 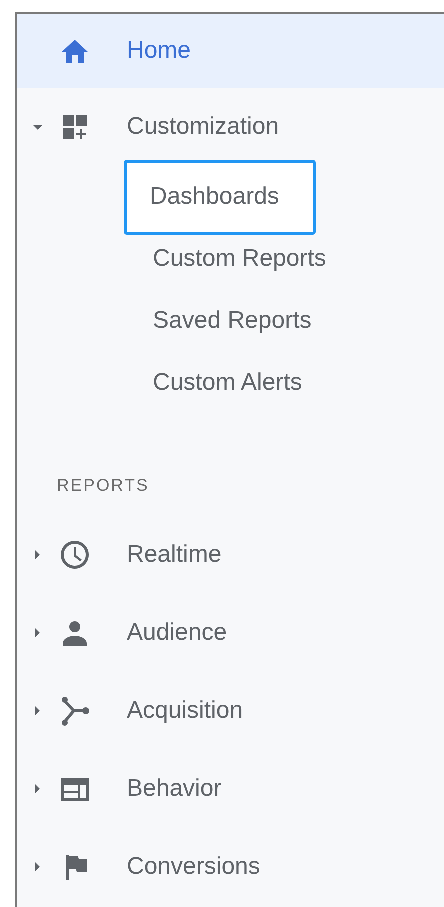 What do you see at coordinates (236, 321) in the screenshot?
I see `submenu-item: Saved Reports` at bounding box center [236, 321].